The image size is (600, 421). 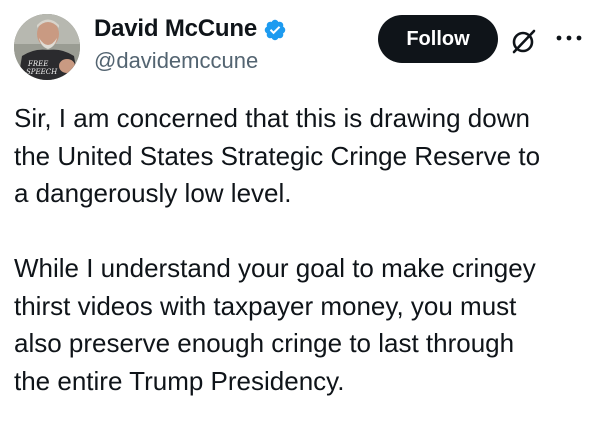 I want to click on grok-slash-icon, so click(x=523, y=41).